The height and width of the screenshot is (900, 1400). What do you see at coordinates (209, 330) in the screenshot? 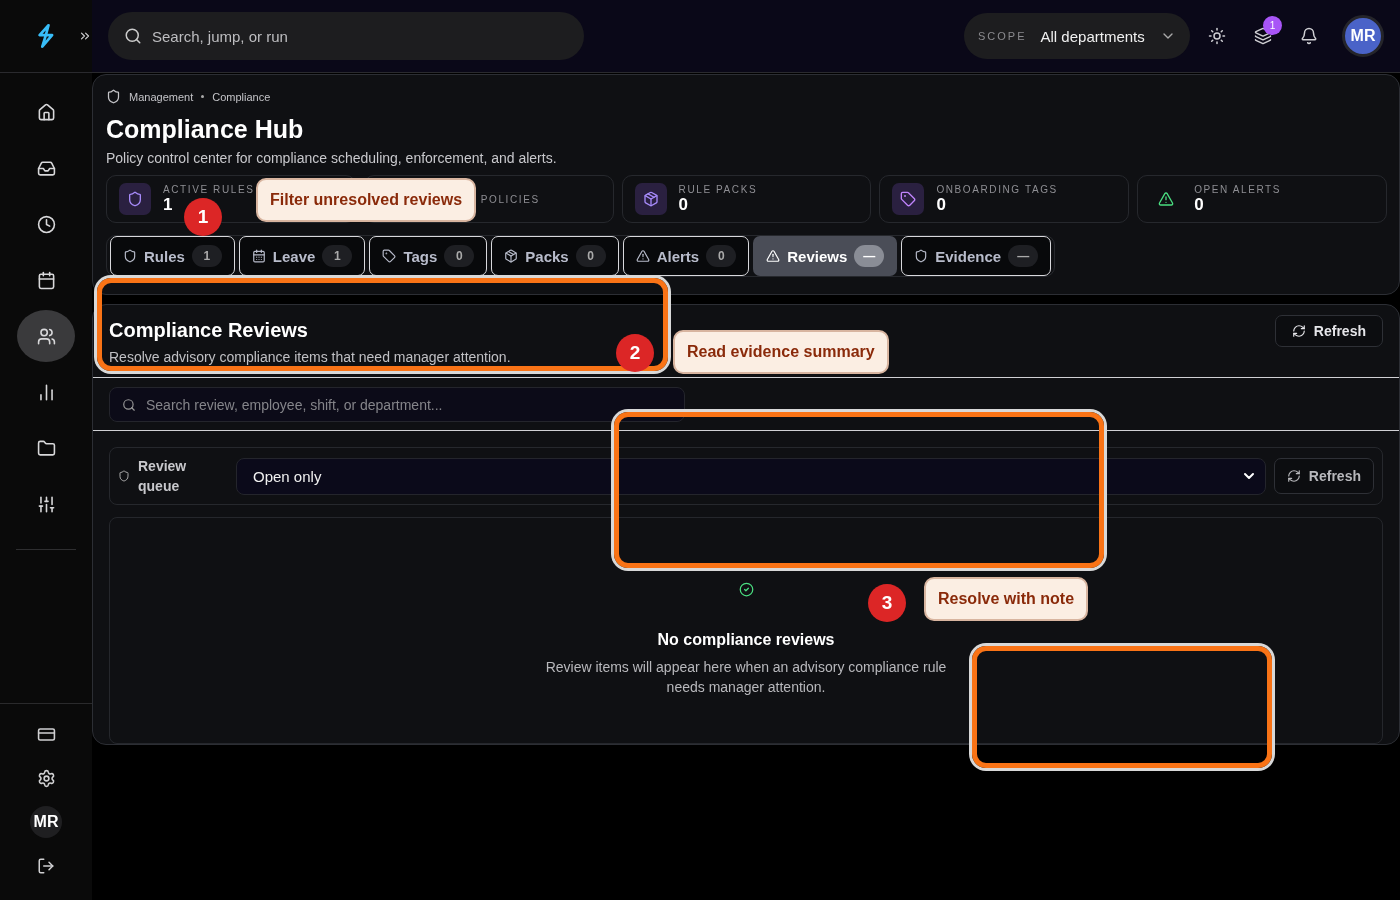
I see `section-title: Compliance Reviews` at bounding box center [209, 330].